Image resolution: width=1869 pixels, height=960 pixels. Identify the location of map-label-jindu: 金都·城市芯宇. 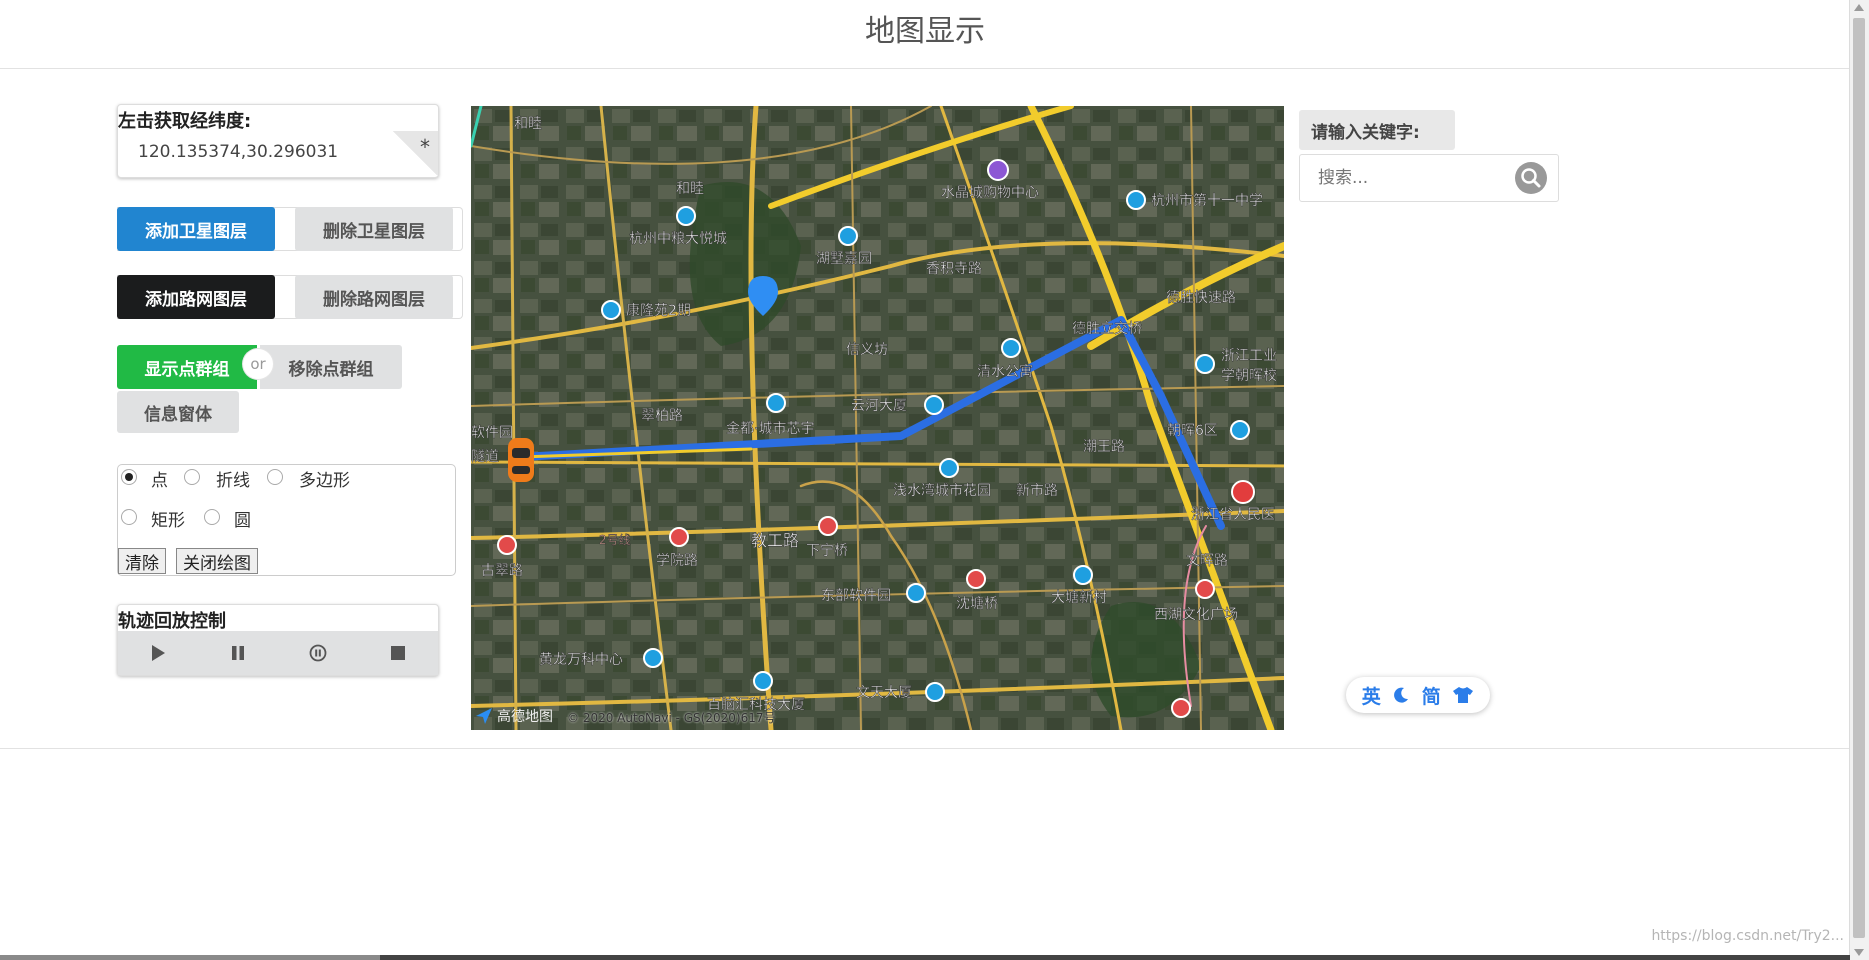
(770, 428).